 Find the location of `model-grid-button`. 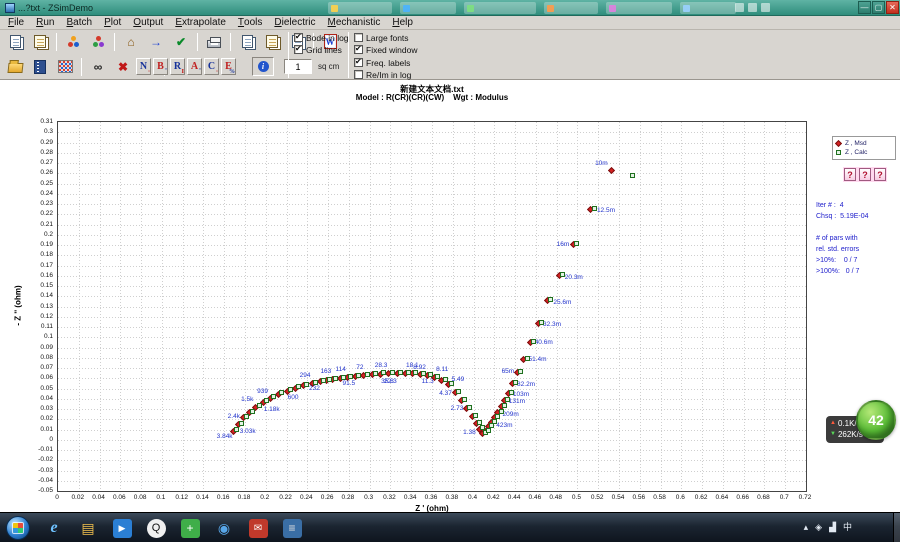

model-grid-button is located at coordinates (65, 66).